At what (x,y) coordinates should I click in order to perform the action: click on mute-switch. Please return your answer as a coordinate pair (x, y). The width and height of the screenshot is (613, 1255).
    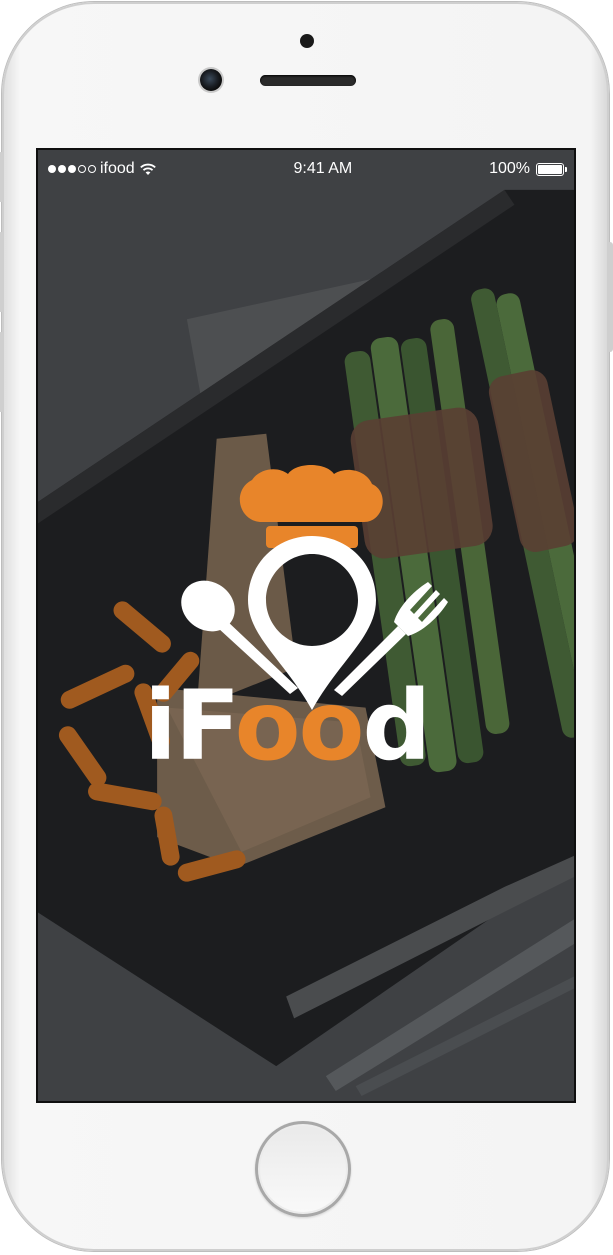
    Looking at the image, I should click on (2, 177).